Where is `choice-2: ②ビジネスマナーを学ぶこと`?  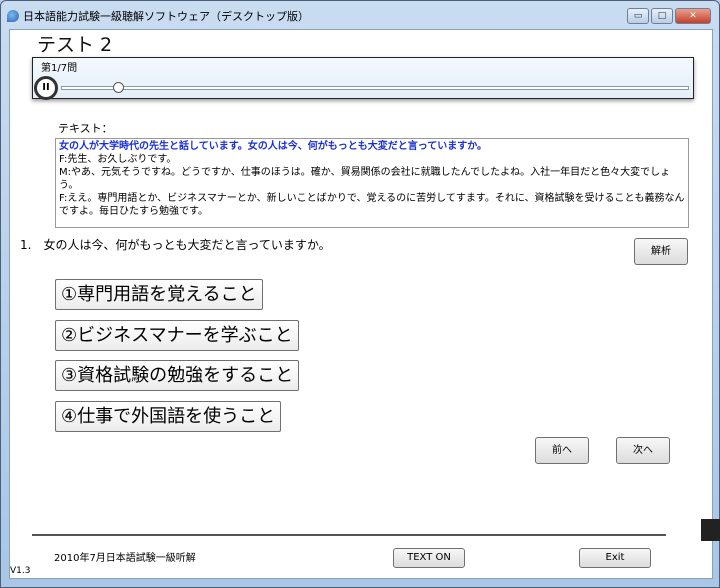
choice-2: ②ビジネスマナーを学ぶこと is located at coordinates (177, 335).